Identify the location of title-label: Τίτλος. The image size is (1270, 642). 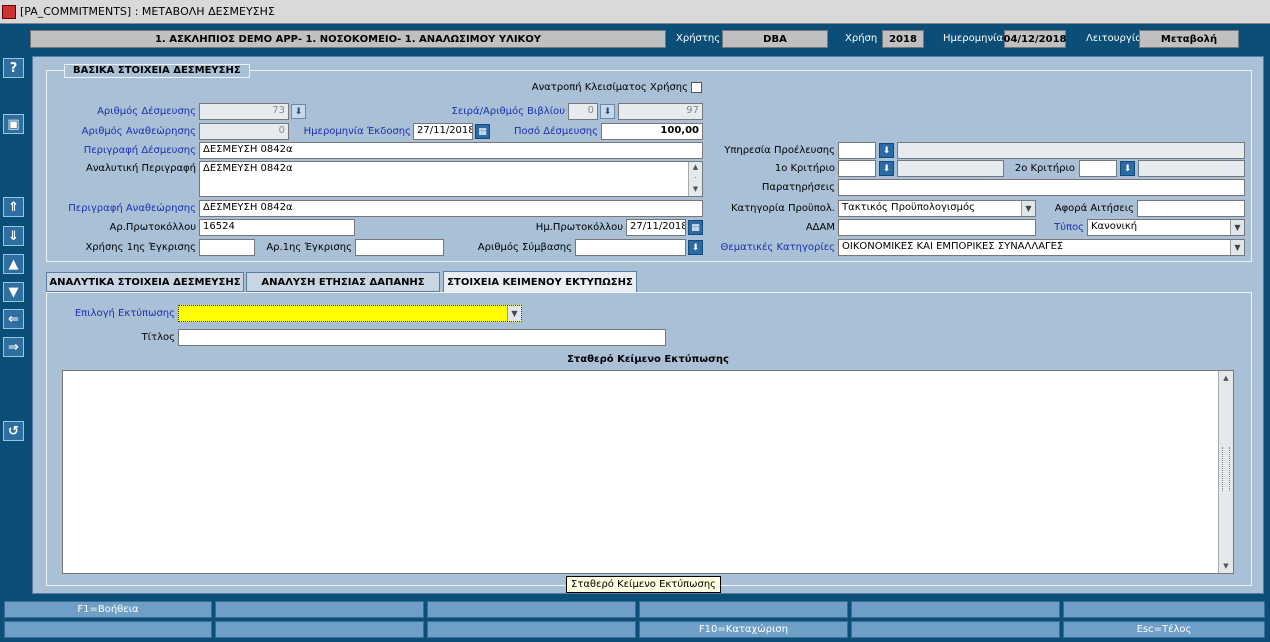
(158, 337).